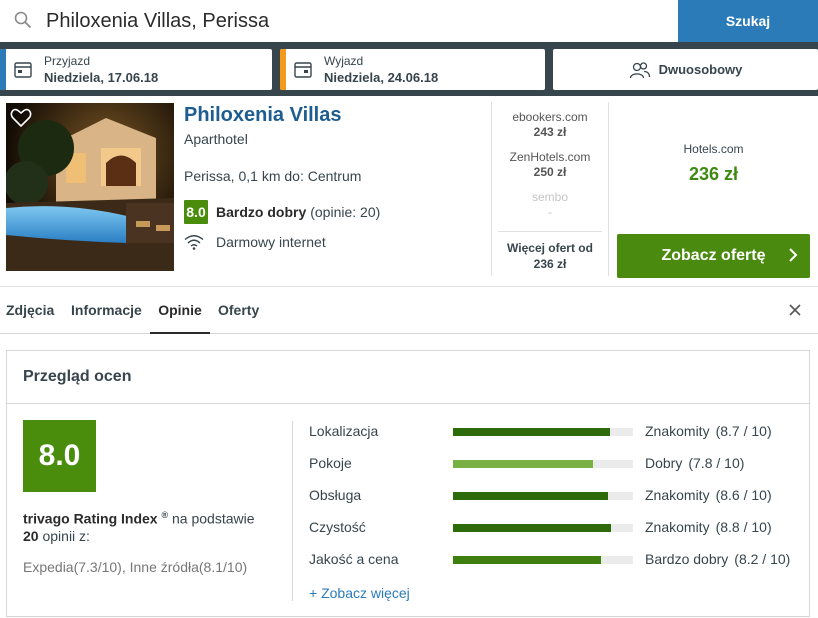  What do you see at coordinates (344, 431) in the screenshot?
I see `category-name: Lokalizacja` at bounding box center [344, 431].